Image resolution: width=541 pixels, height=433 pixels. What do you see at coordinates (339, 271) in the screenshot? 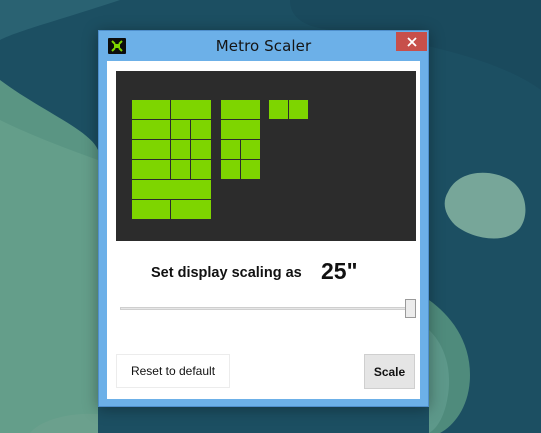
I see `scaling-value: 25"` at bounding box center [339, 271].